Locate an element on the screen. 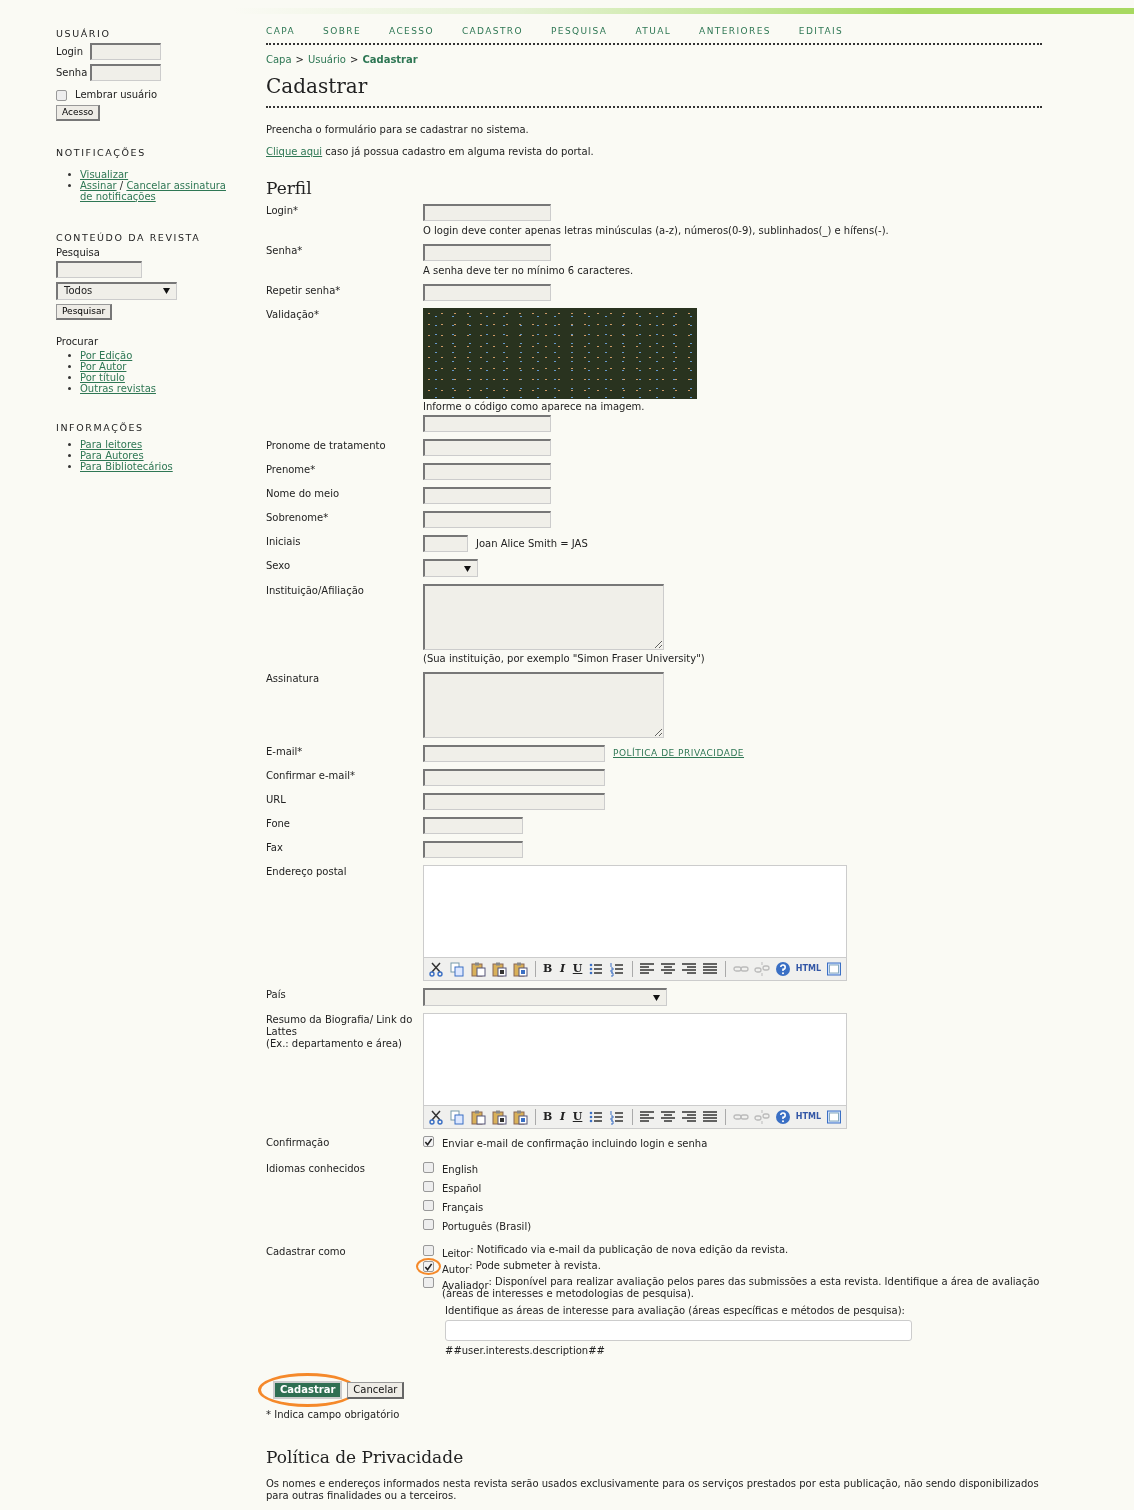 This screenshot has width=1134, height=1510. field-label: Instituição/Afiliação is located at coordinates (315, 591).